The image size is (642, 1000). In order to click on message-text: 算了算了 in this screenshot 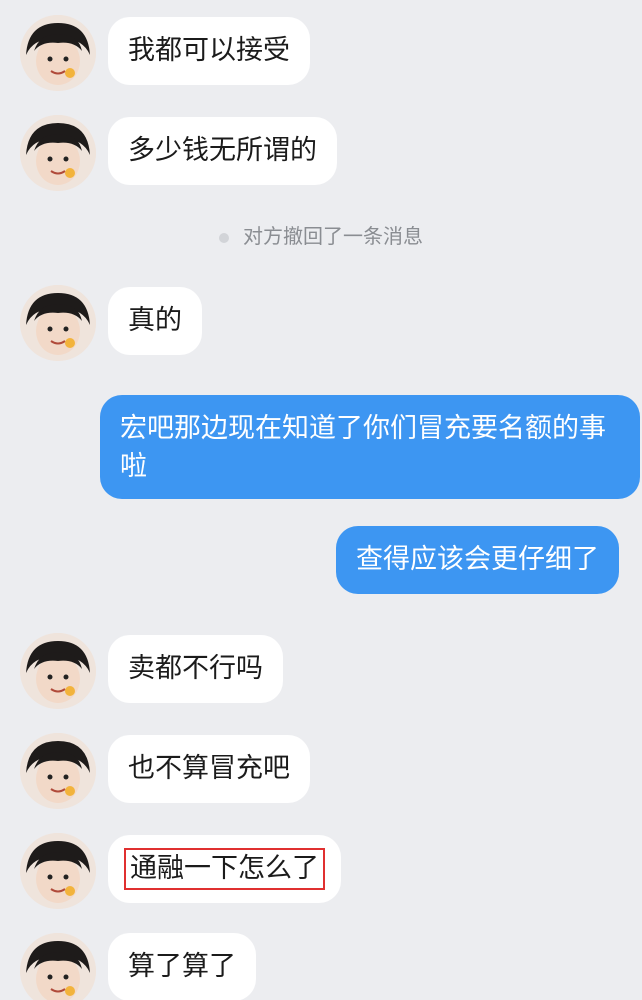, I will do `click(182, 966)`.